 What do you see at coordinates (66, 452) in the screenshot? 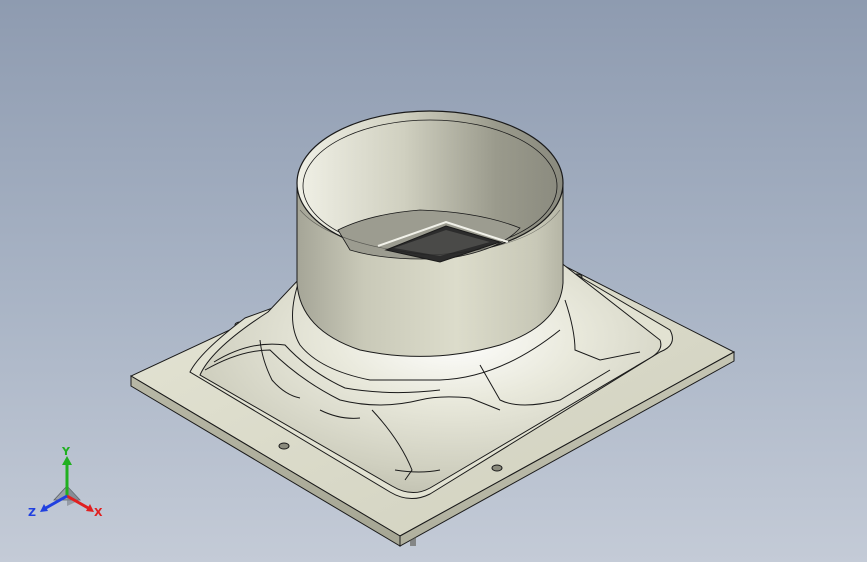
I see `y-axis-label: Y` at bounding box center [66, 452].